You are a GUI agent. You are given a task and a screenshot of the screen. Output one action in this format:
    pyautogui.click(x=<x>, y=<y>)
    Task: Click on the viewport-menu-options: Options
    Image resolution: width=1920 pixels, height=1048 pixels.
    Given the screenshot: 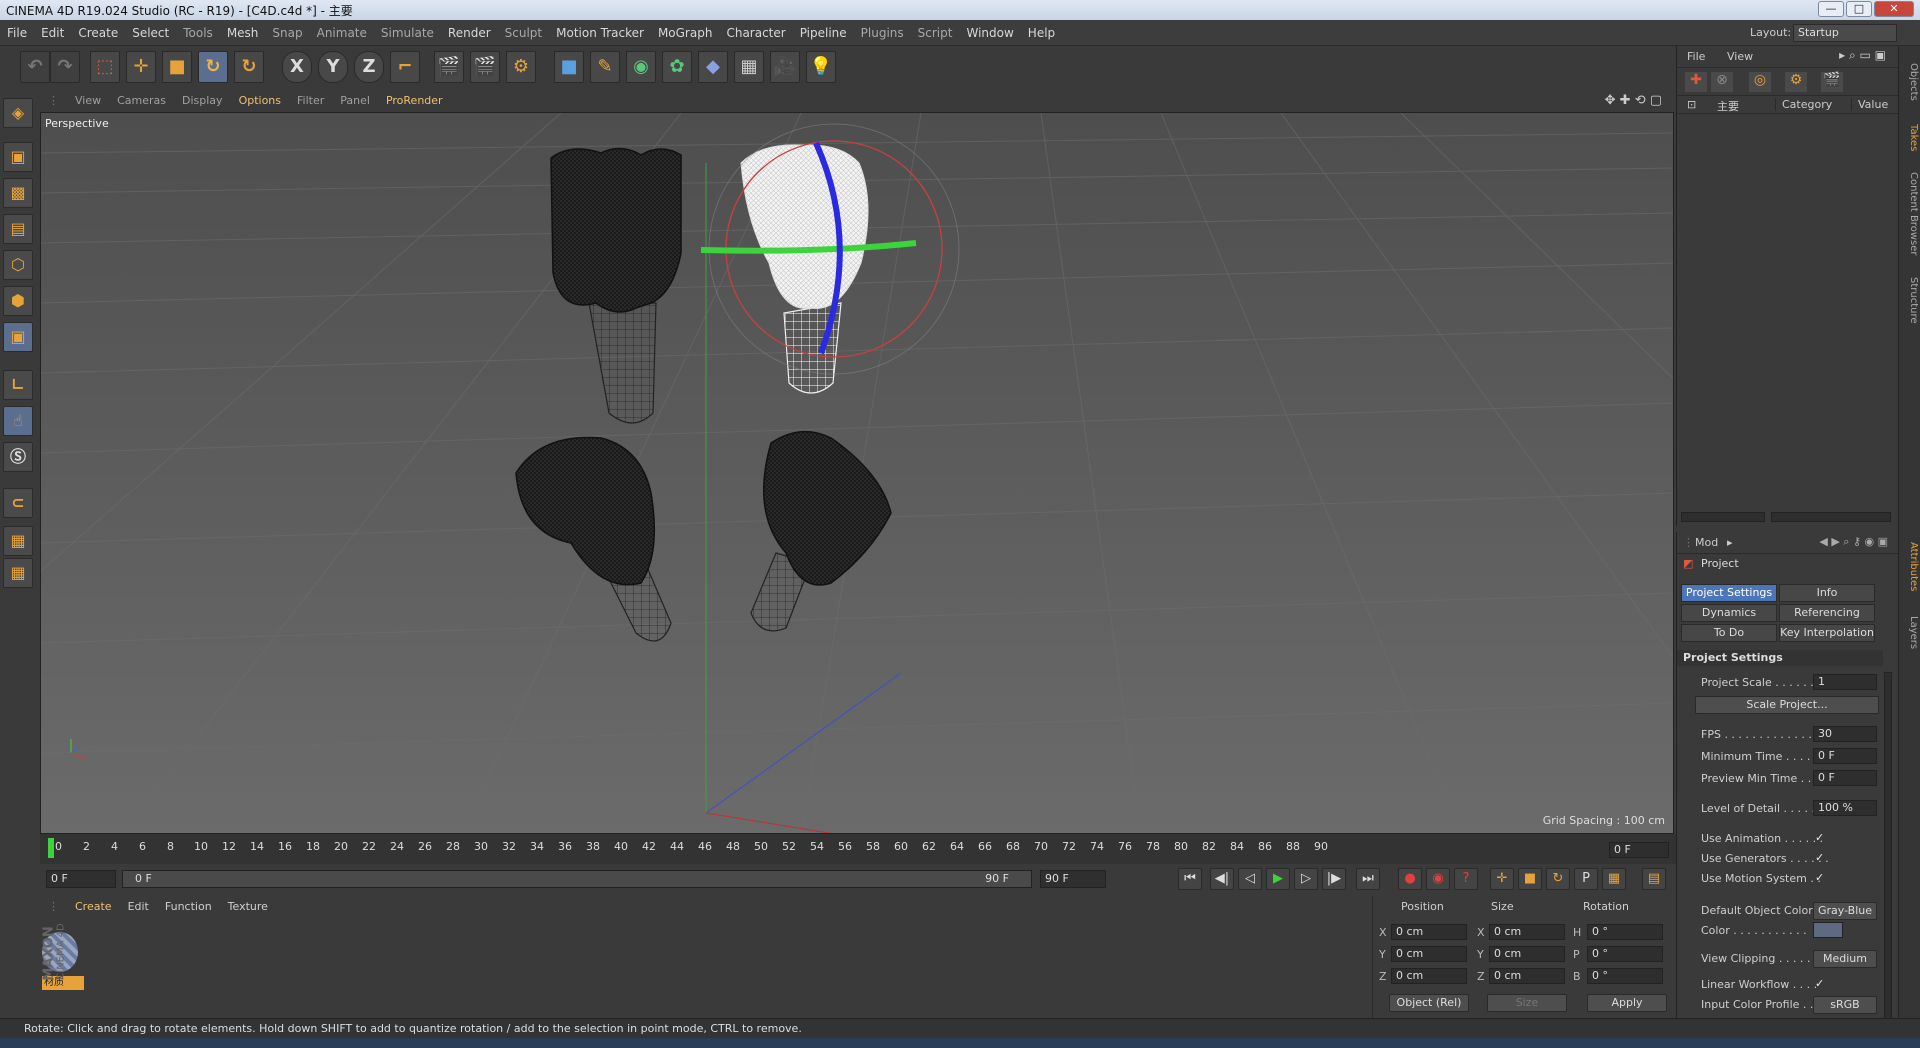 What is the action you would take?
    pyautogui.click(x=260, y=101)
    